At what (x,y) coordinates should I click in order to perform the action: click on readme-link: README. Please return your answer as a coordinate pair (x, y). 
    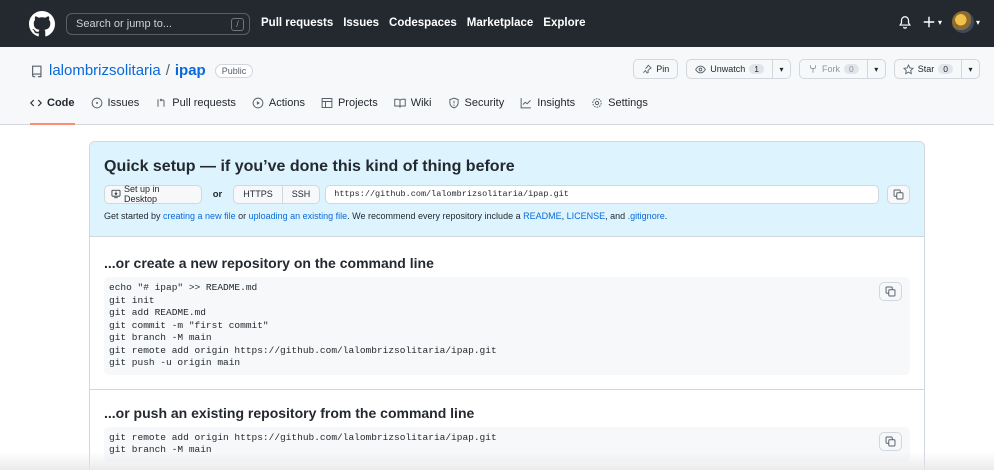
    Looking at the image, I should click on (542, 216).